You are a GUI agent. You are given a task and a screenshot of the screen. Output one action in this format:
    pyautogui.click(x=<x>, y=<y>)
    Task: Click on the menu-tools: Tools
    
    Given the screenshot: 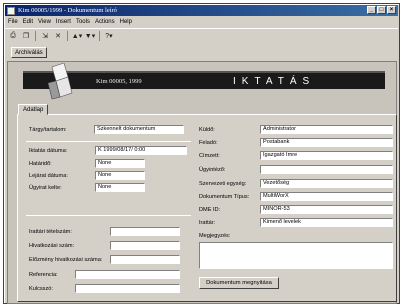 What is the action you would take?
    pyautogui.click(x=83, y=22)
    